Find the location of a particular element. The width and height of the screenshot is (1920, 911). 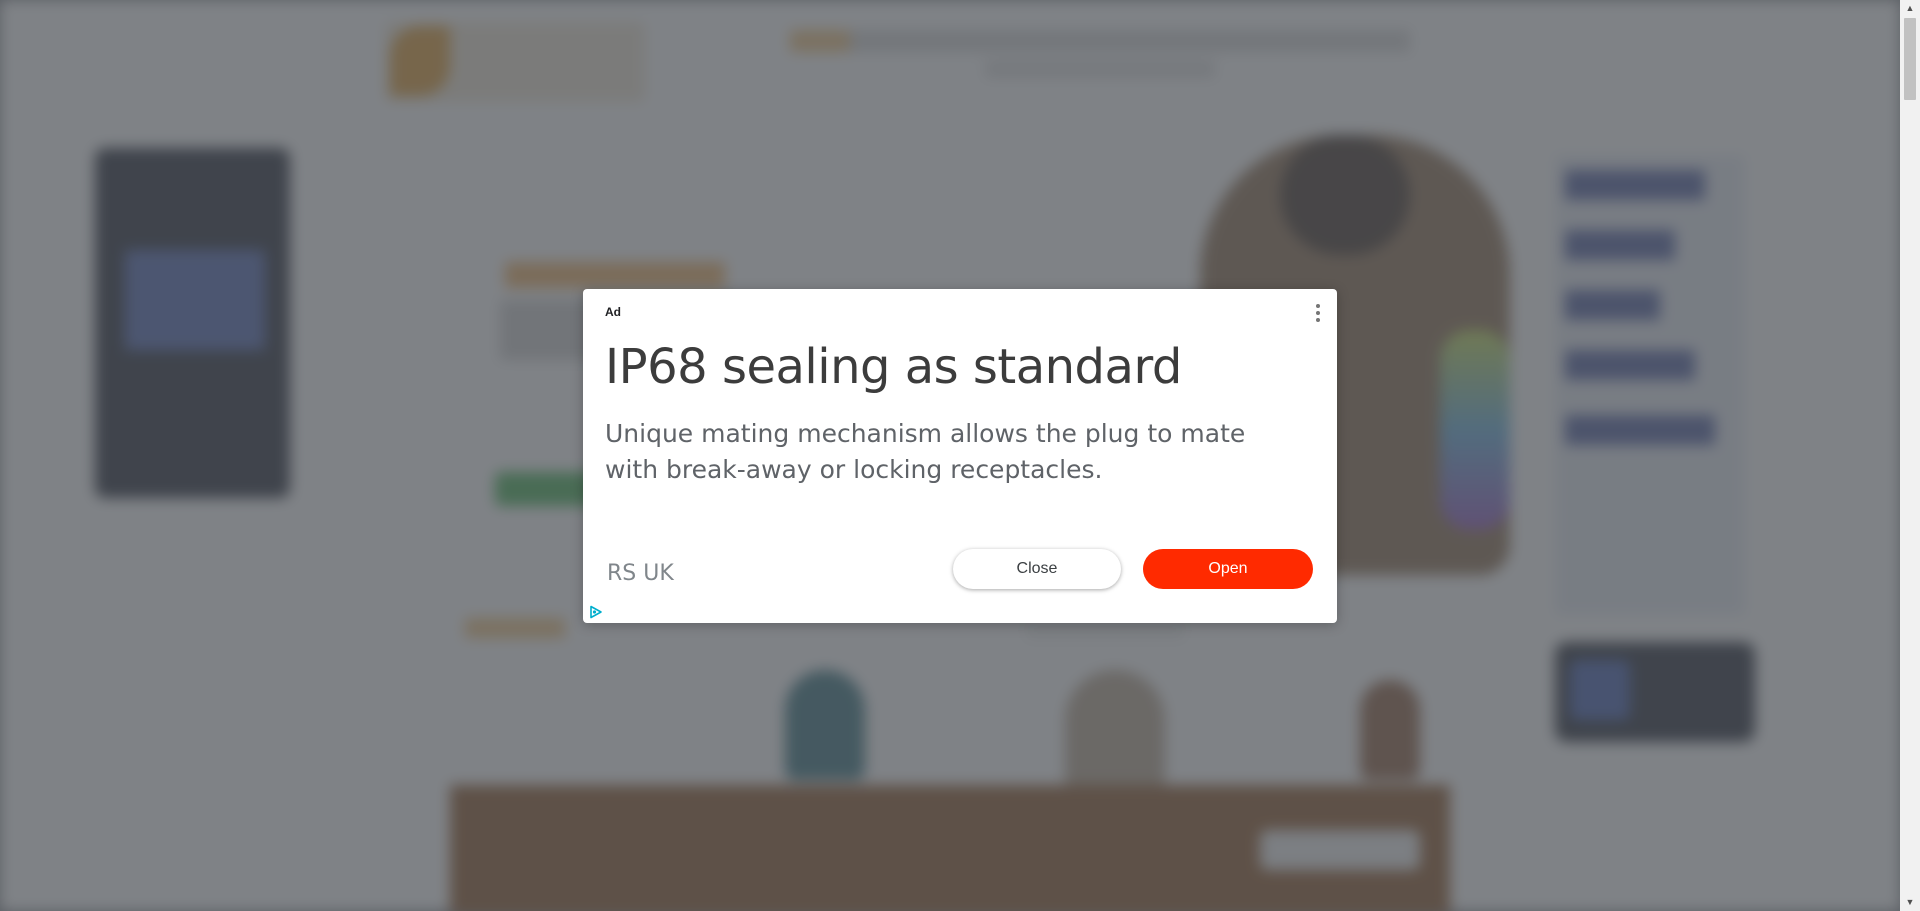

scroll-down-arrow-icon: ▼ is located at coordinates (1910, 902).